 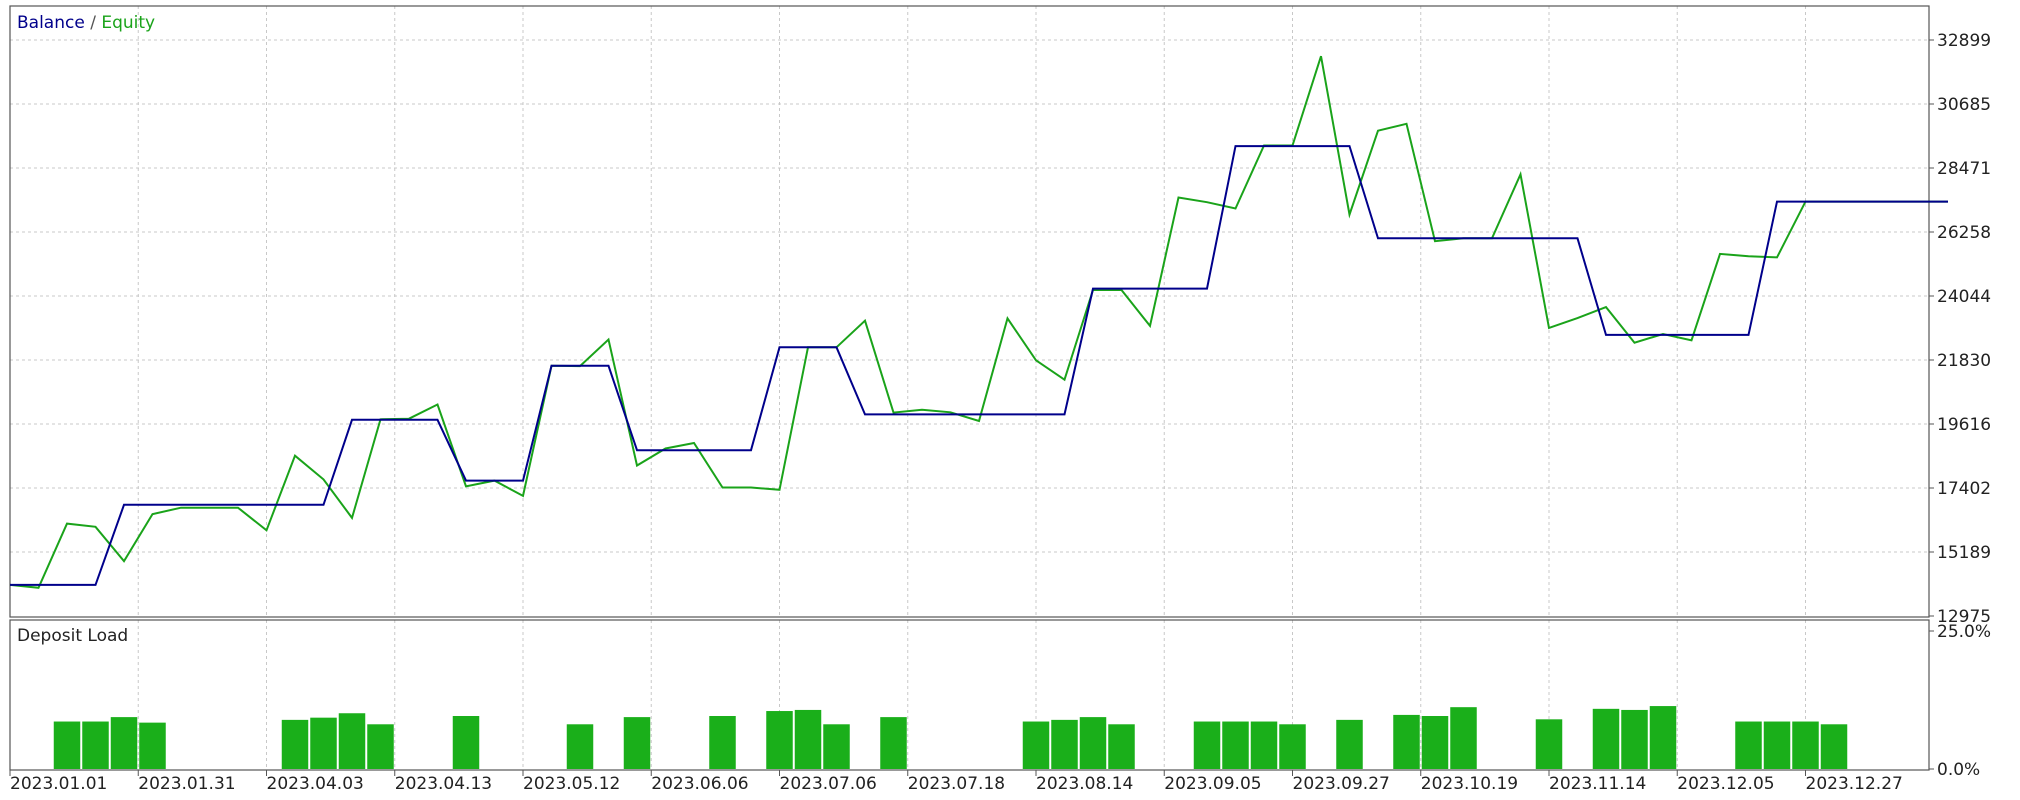 What do you see at coordinates (1854, 784) in the screenshot?
I see `x-tick-label: 2023.12.27` at bounding box center [1854, 784].